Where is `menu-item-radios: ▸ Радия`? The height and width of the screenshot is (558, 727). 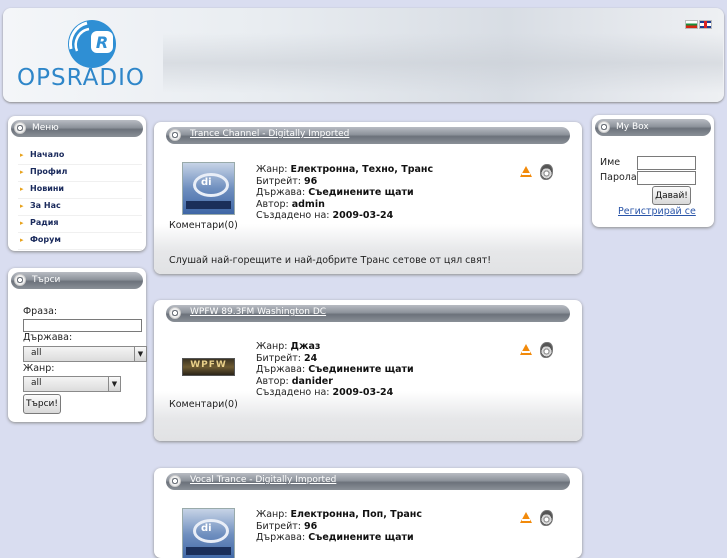
menu-item-radios: ▸ Радия is located at coordinates (80, 224).